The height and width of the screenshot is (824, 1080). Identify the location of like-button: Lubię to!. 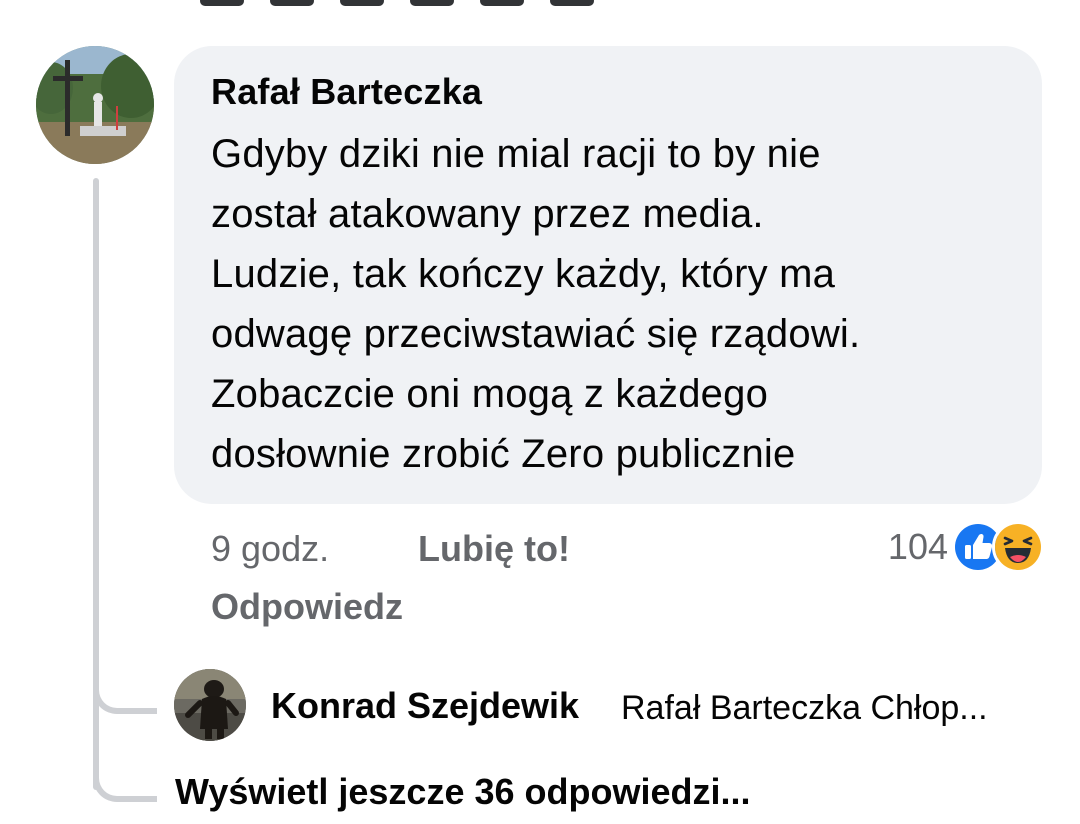
(494, 549).